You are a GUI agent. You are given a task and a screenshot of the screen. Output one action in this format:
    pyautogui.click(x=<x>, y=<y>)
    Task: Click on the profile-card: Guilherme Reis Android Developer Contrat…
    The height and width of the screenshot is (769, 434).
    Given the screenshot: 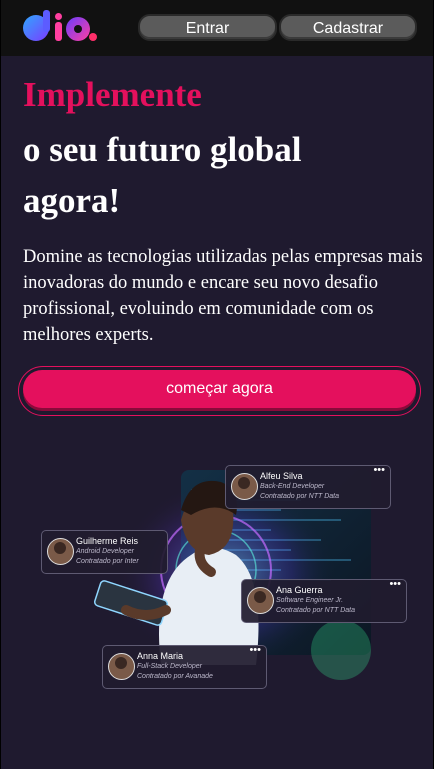 What is the action you would take?
    pyautogui.click(x=104, y=552)
    